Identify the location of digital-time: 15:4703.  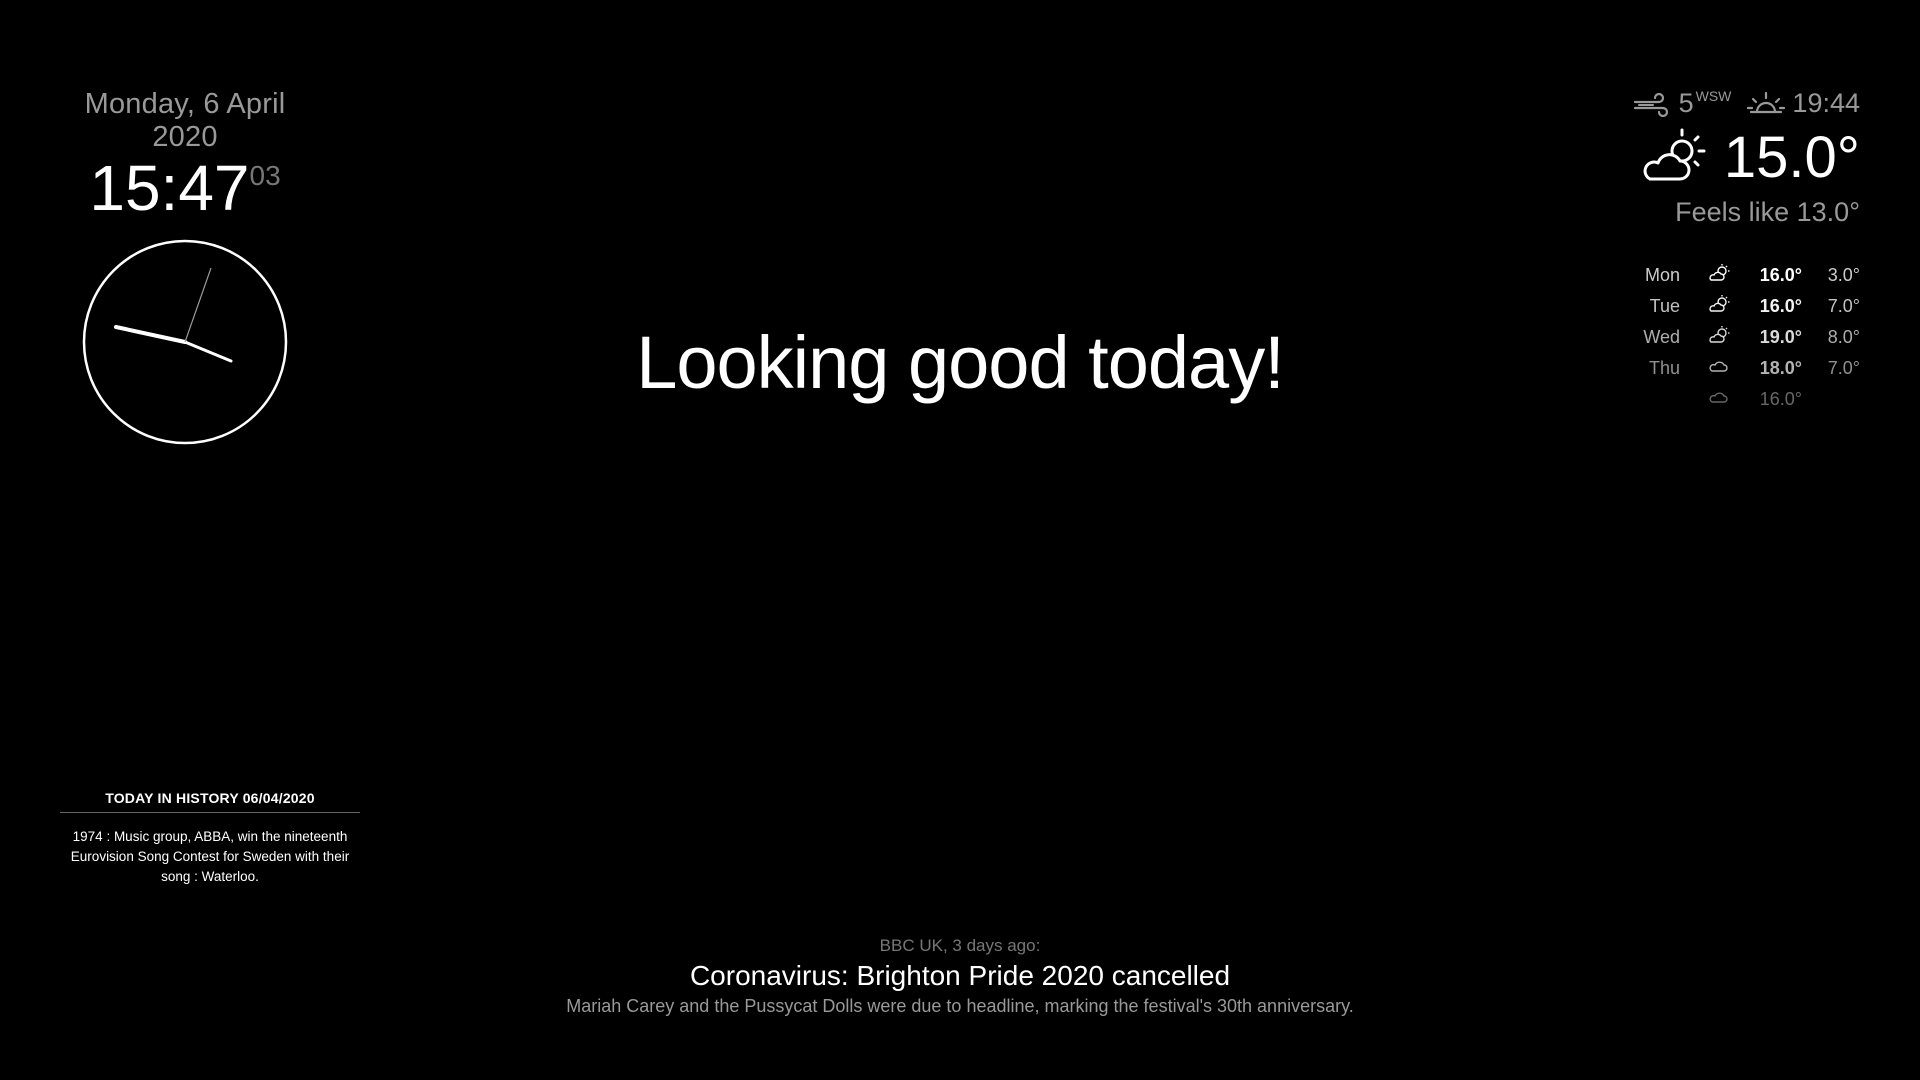
(185, 188).